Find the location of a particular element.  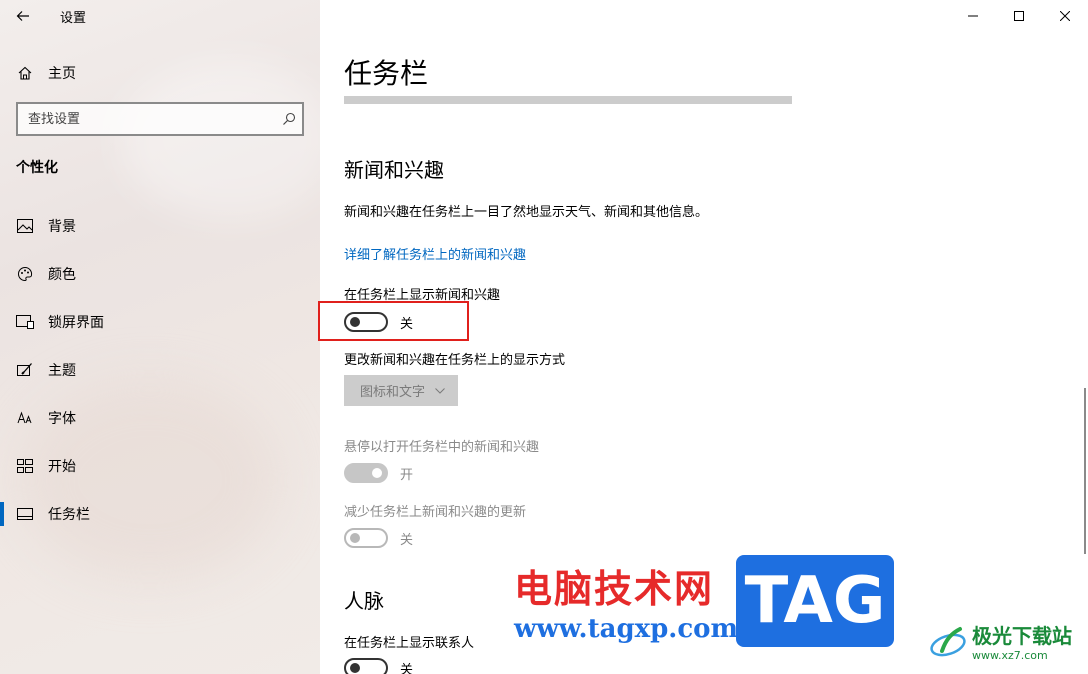

sidebar-item-lock-screen: 锁屏界面 is located at coordinates (160, 322).